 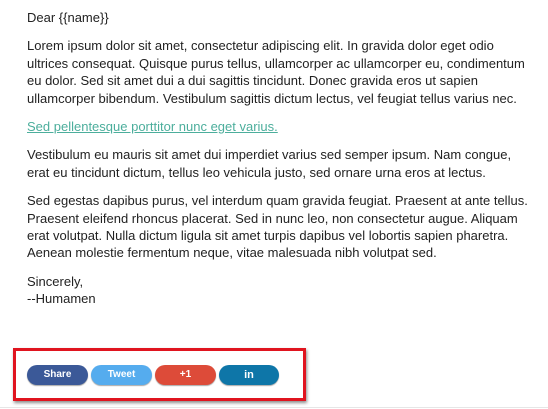 I want to click on email-signoff: Sincerely,, so click(x=55, y=281).